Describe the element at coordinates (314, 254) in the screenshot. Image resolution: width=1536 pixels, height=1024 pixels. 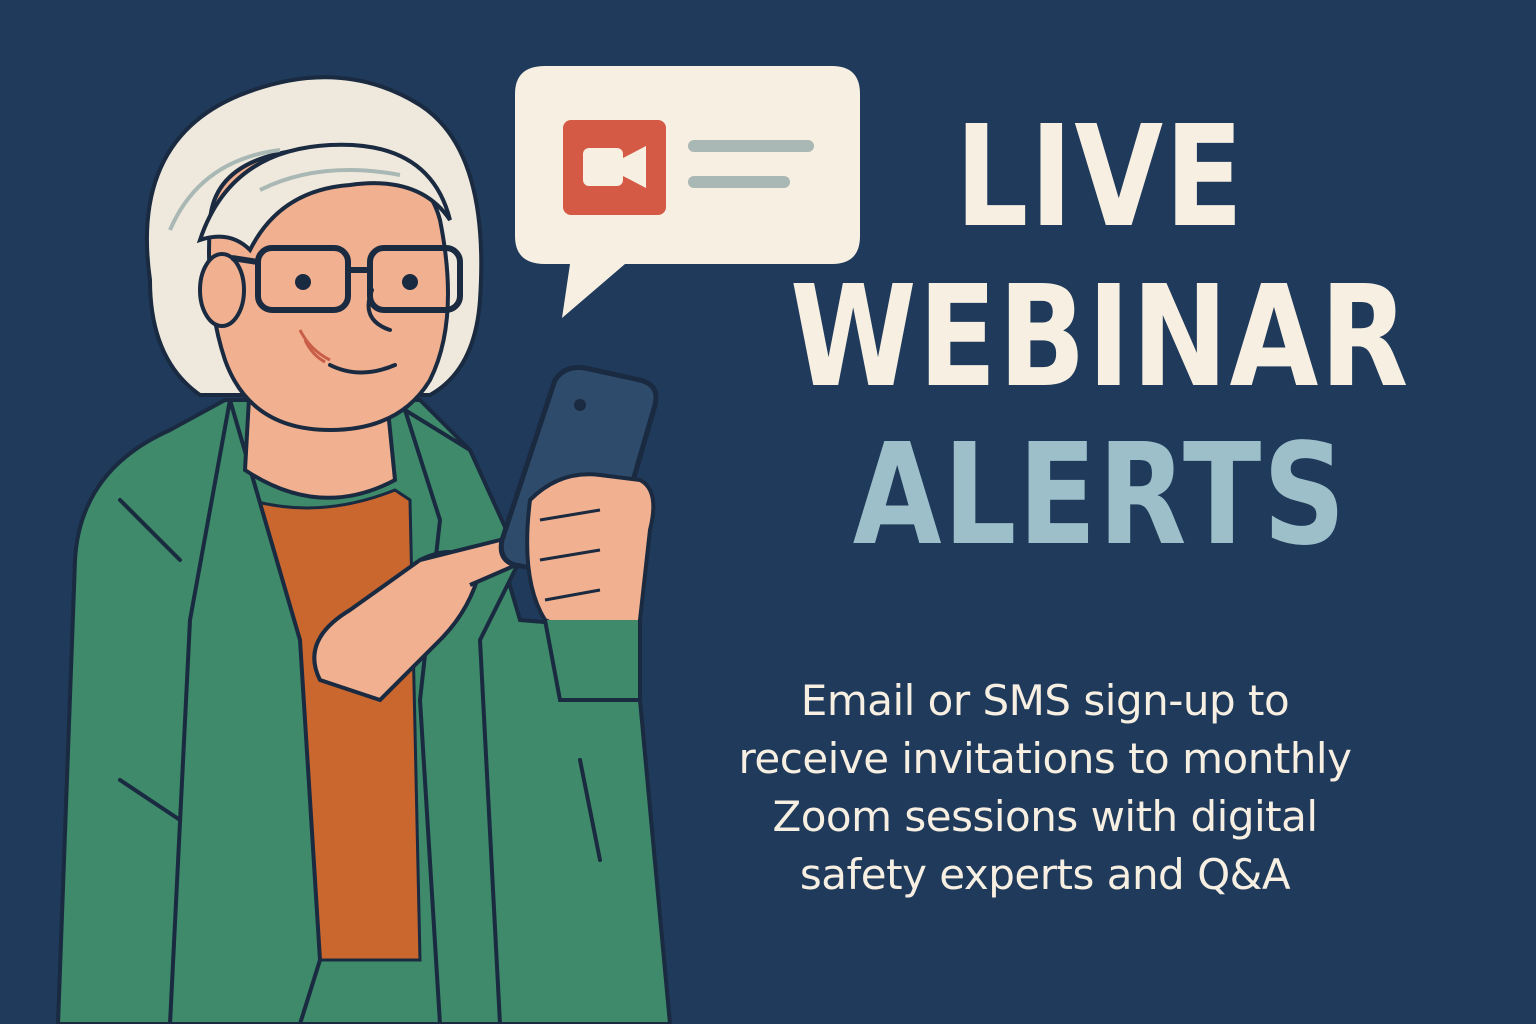
I see `woman-head` at that location.